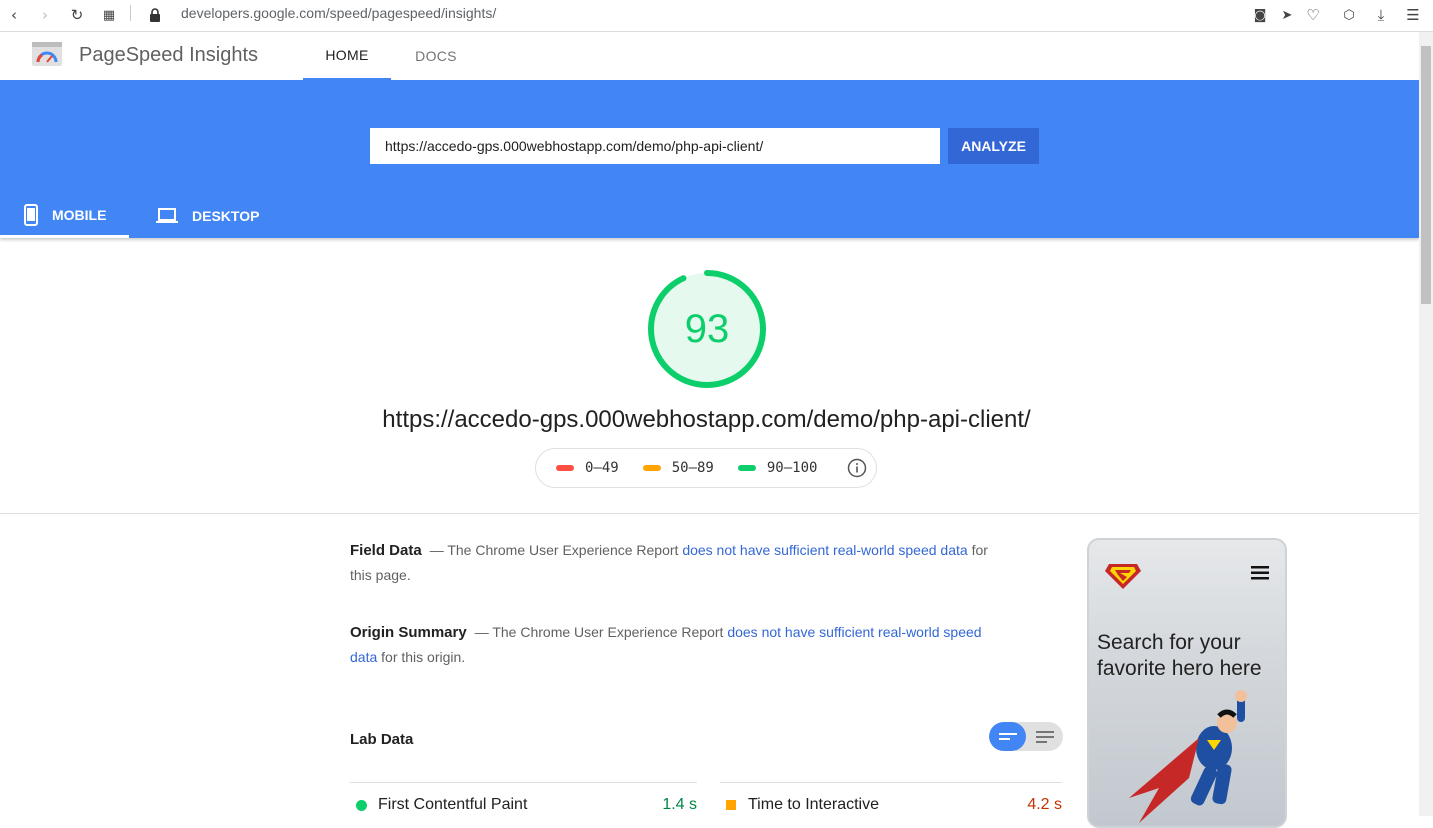 This screenshot has width=1433, height=828. Describe the element at coordinates (1313, 15) in the screenshot. I see `heart-icon: ♡` at that location.